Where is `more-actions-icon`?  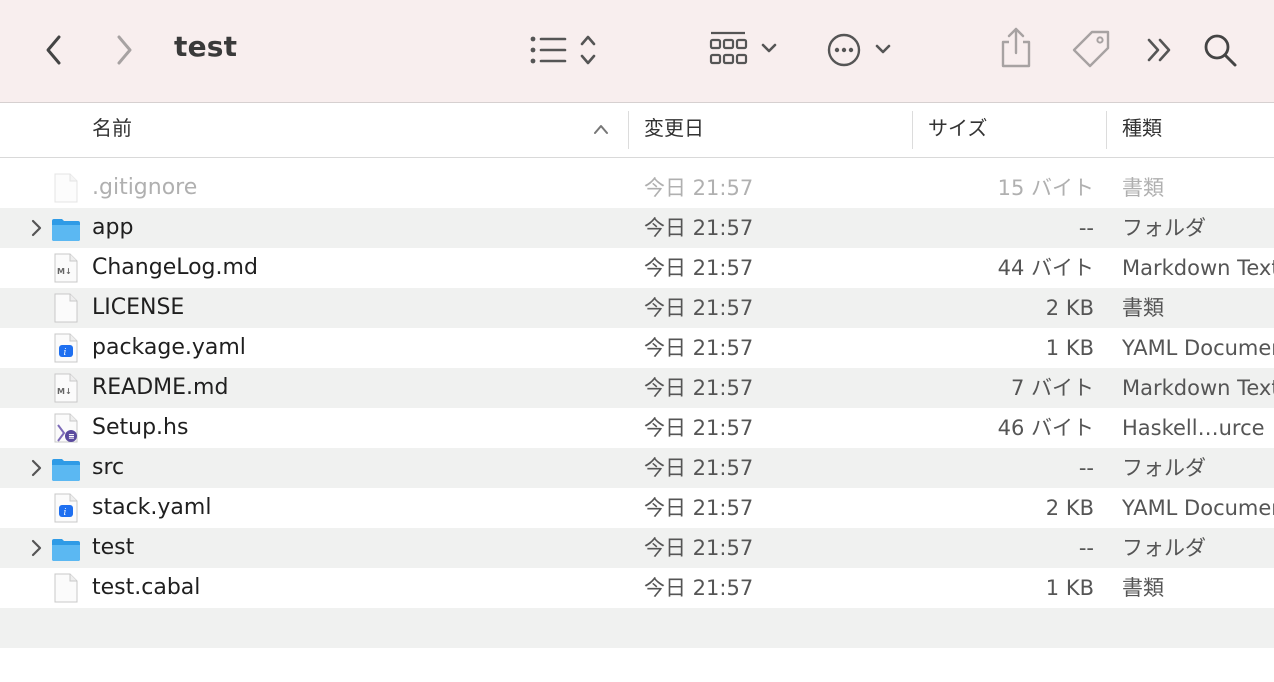
more-actions-icon is located at coordinates (859, 50).